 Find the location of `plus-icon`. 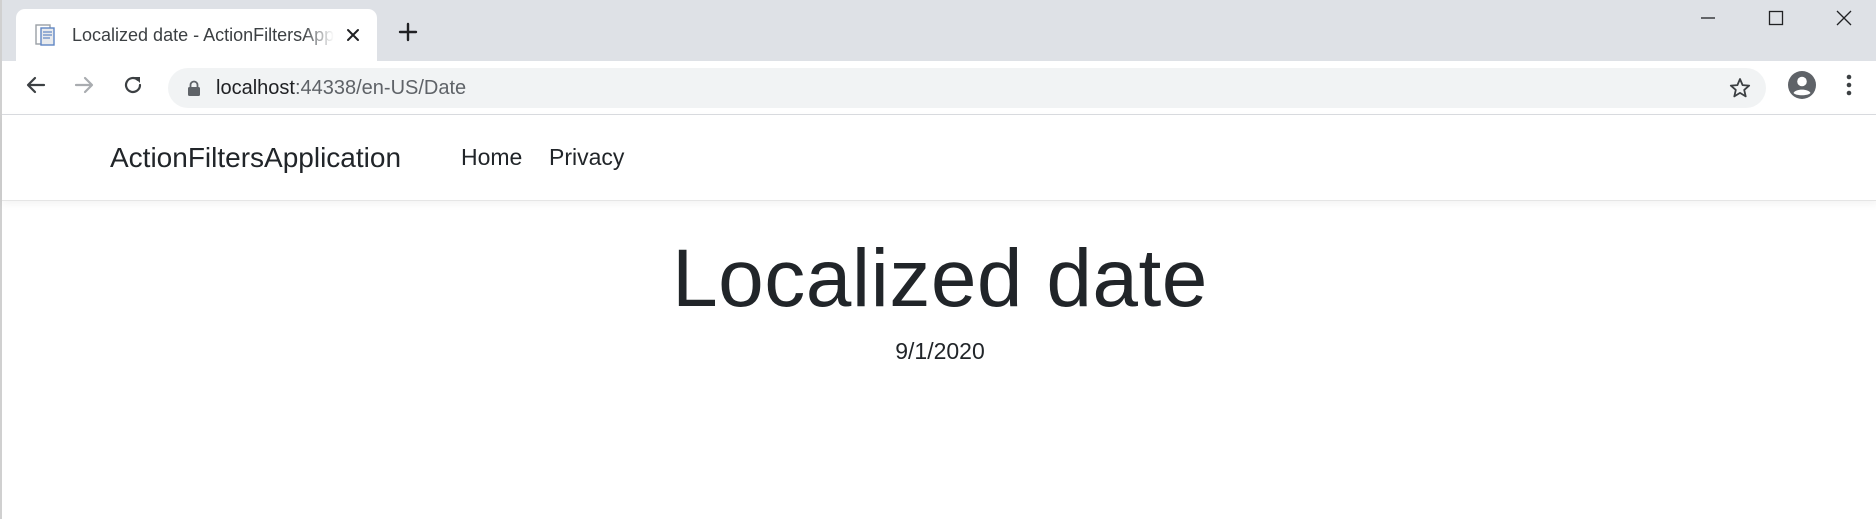

plus-icon is located at coordinates (408, 34).